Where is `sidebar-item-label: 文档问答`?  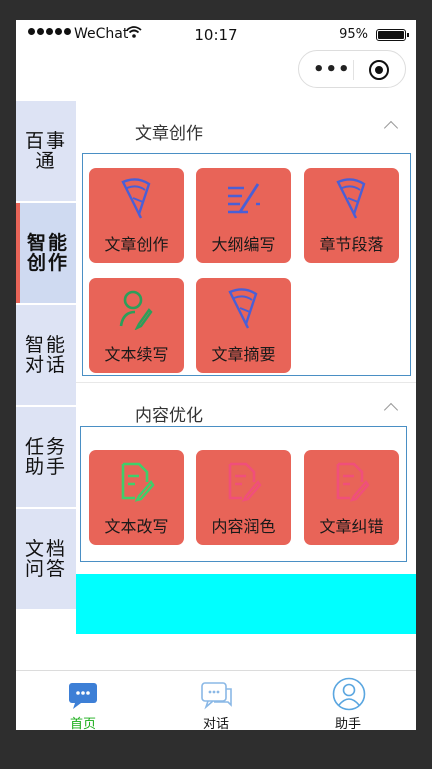 sidebar-item-label: 文档问答 is located at coordinates (46, 559).